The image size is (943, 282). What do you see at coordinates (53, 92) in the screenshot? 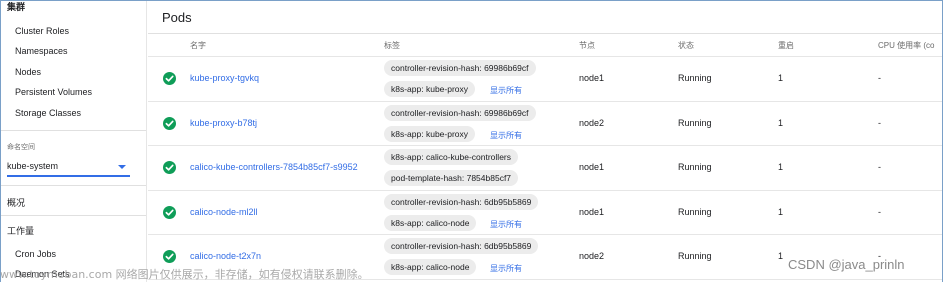
I see `sidebar-item-persistent-volumes: Persistent Volumes` at bounding box center [53, 92].